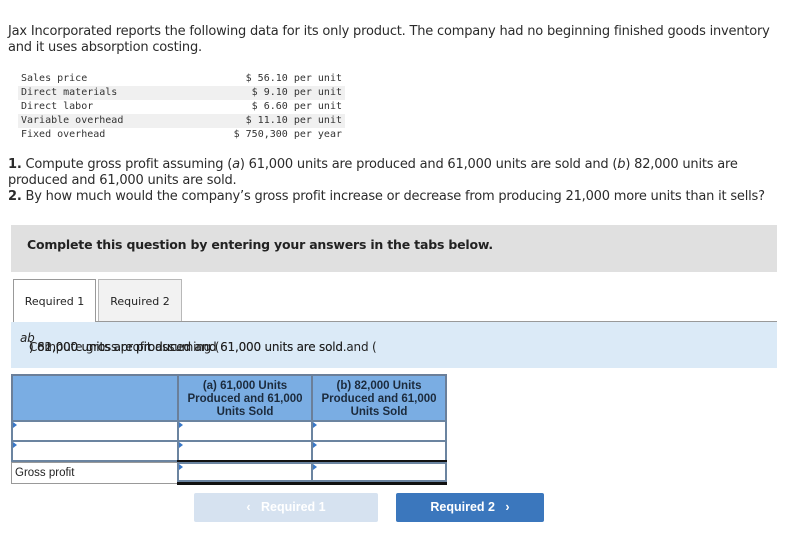 The width and height of the screenshot is (799, 558). Describe the element at coordinates (63, 134) in the screenshot. I see `cost-label: Fixed overhead` at that location.